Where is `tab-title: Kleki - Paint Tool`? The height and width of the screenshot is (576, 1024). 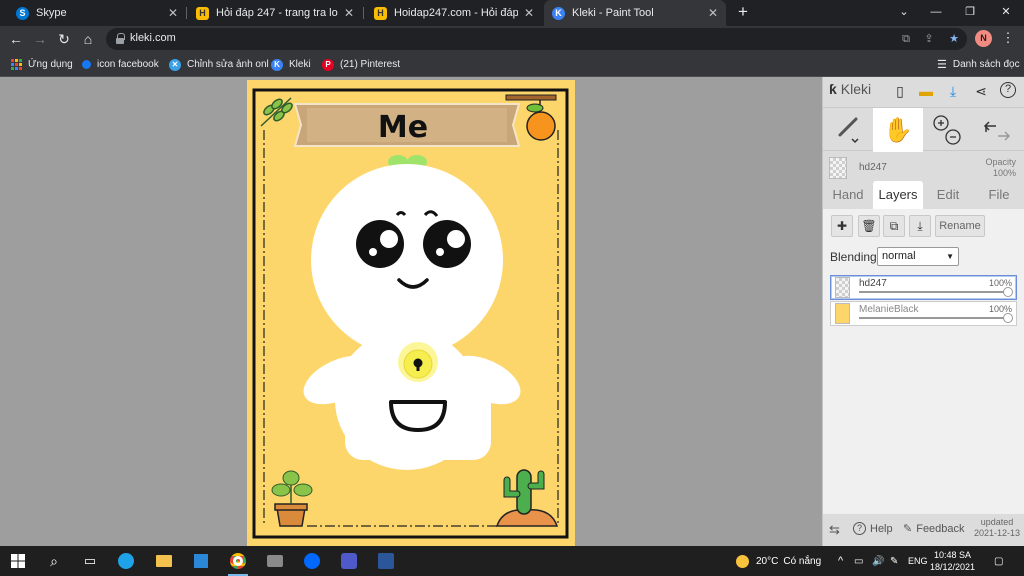
tab-title: Kleki - Paint Tool is located at coordinates (613, 13).